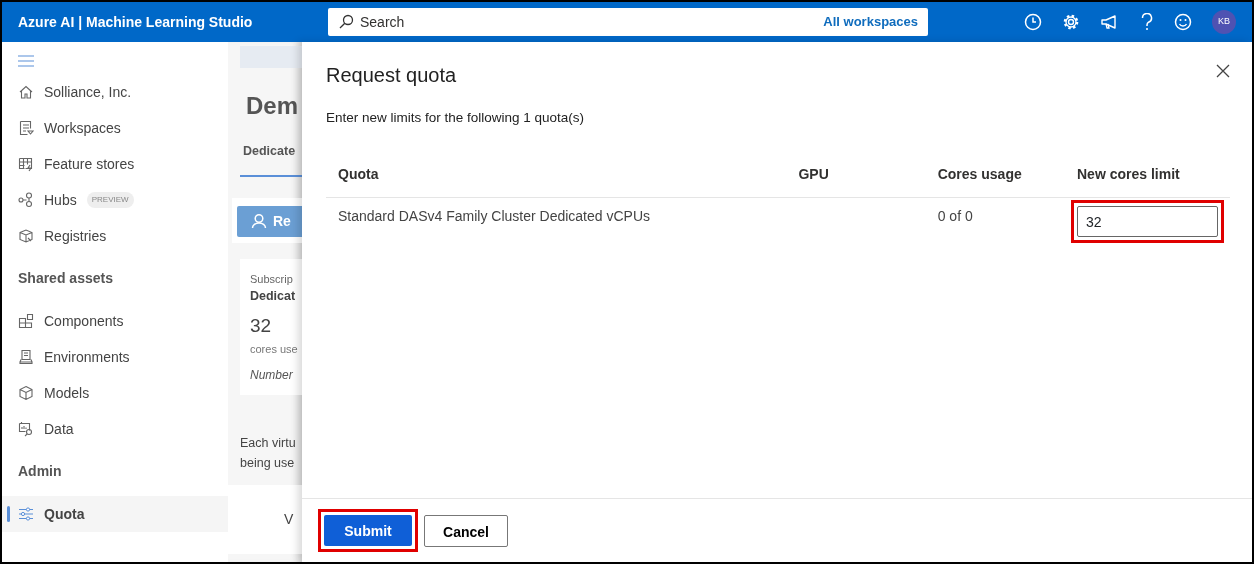  What do you see at coordinates (628, 22) in the screenshot?
I see `search-field: Search All workspaces` at bounding box center [628, 22].